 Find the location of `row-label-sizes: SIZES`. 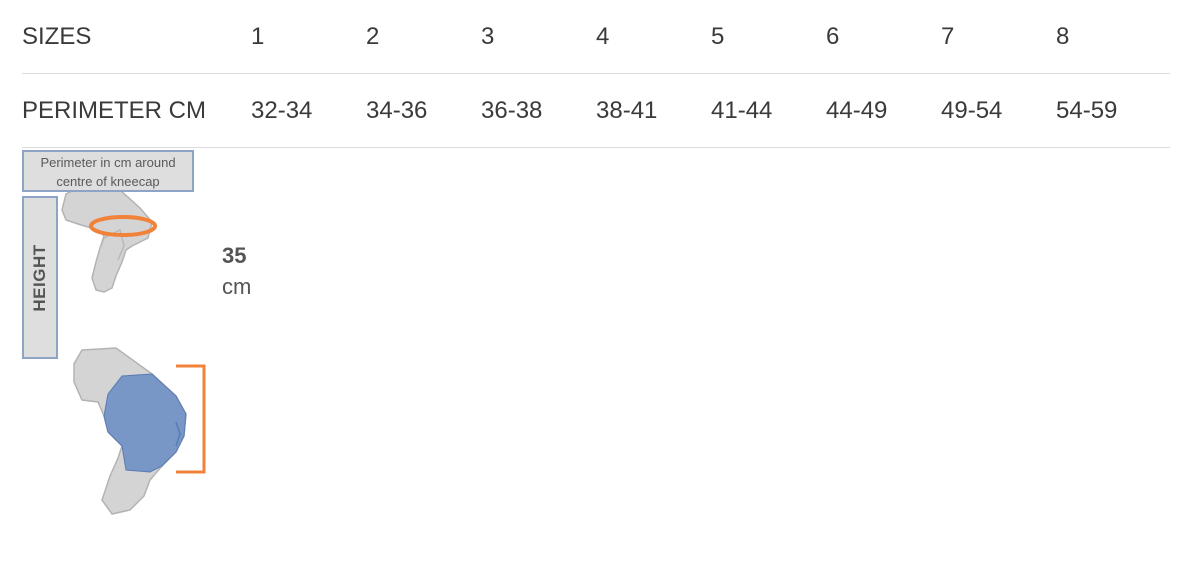

row-label-sizes: SIZES is located at coordinates (136, 37).